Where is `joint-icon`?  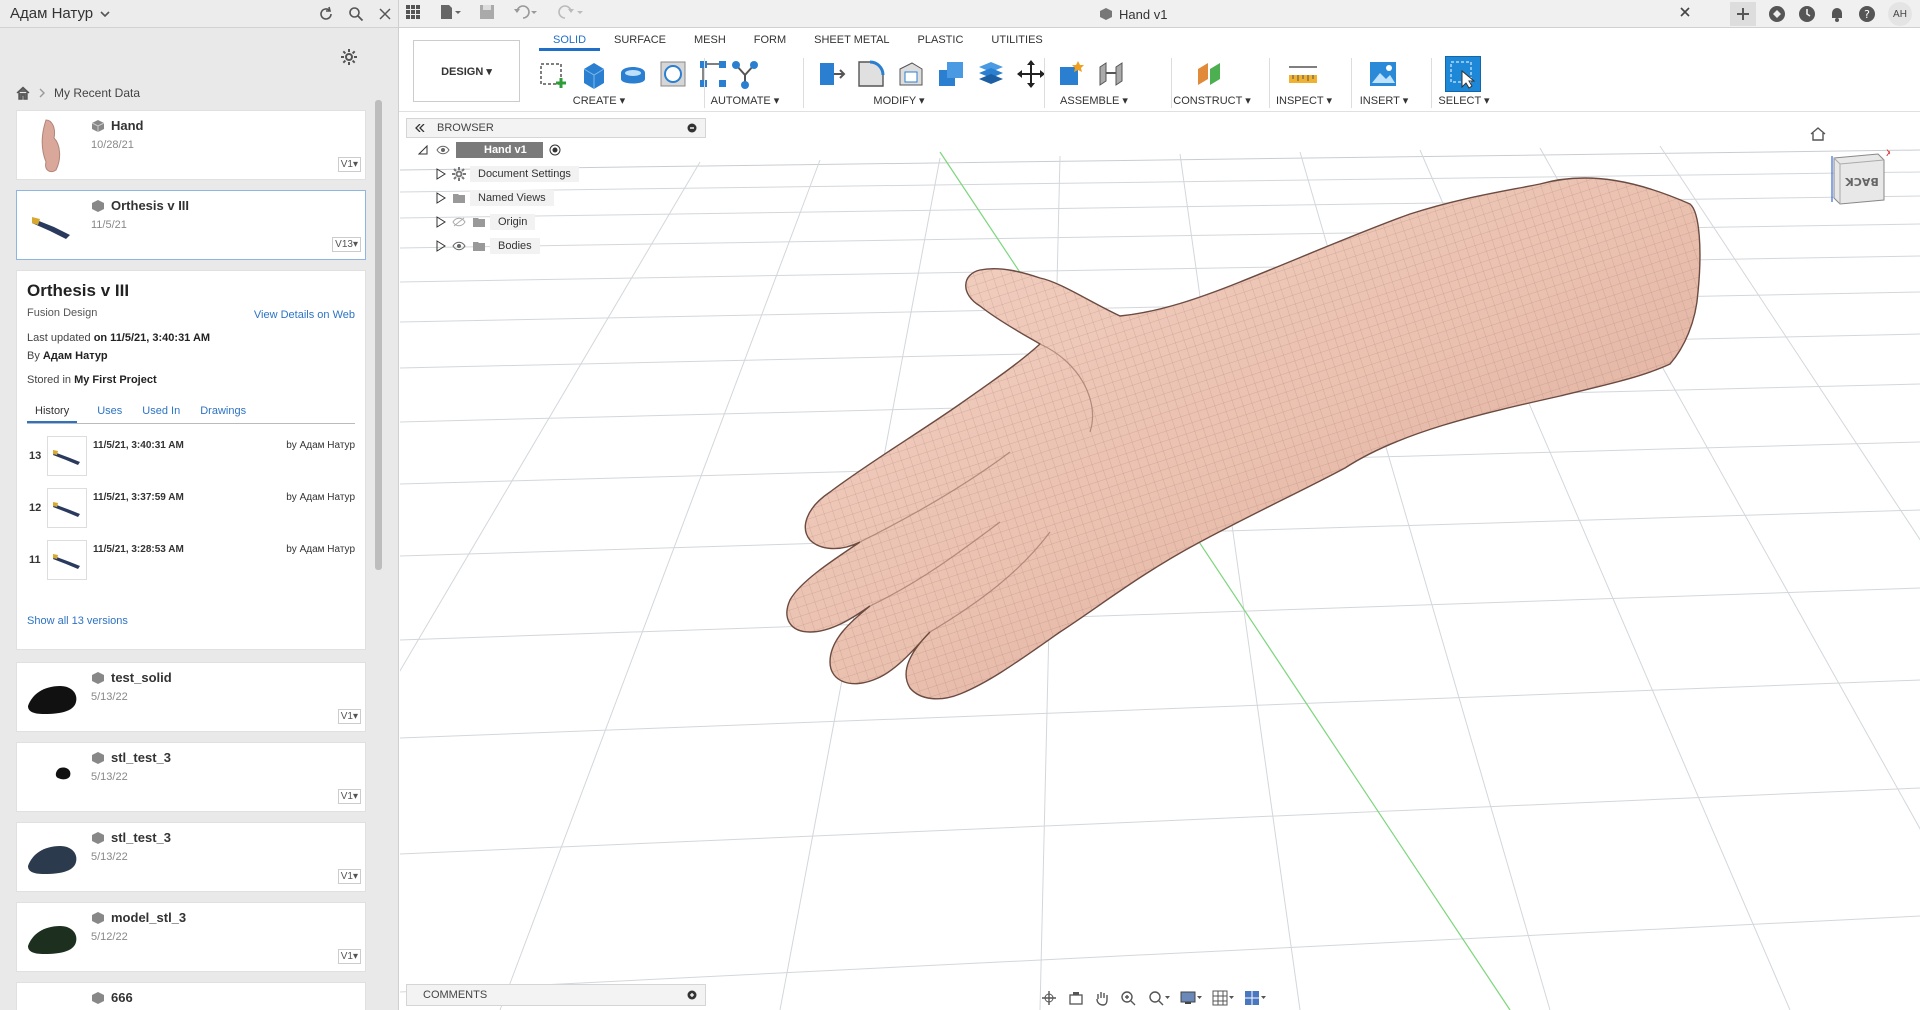
joint-icon is located at coordinates (1111, 74).